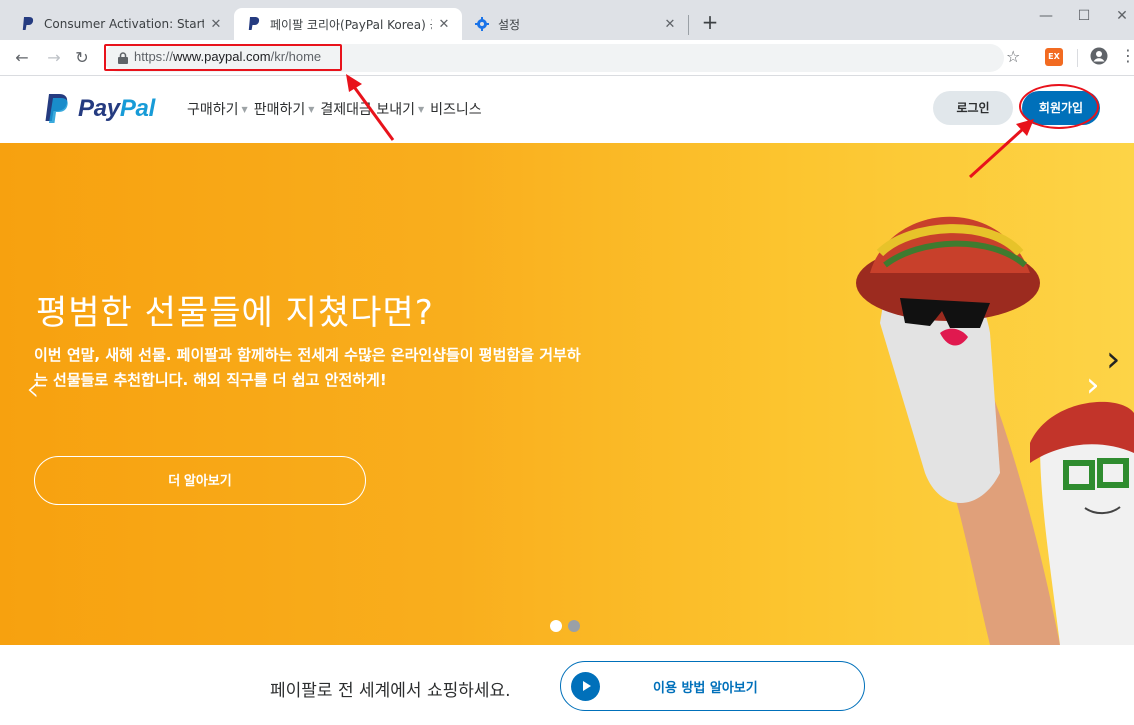 This screenshot has height=725, width=1134. Describe the element at coordinates (973, 108) in the screenshot. I see `login-button: 로그인` at that location.